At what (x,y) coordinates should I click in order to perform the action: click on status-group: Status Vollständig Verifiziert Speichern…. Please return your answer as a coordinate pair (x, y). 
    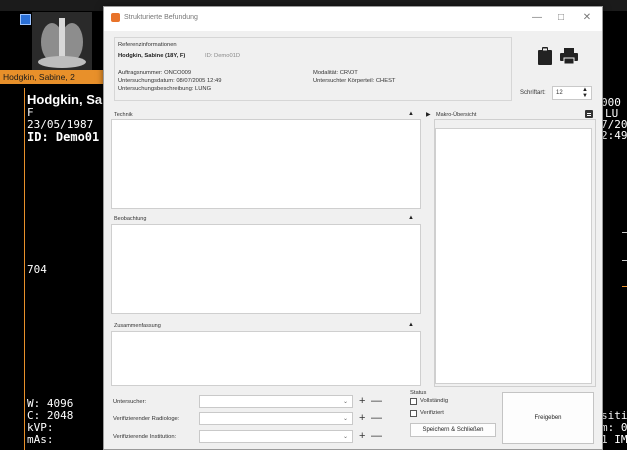
    Looking at the image, I should click on (454, 418).